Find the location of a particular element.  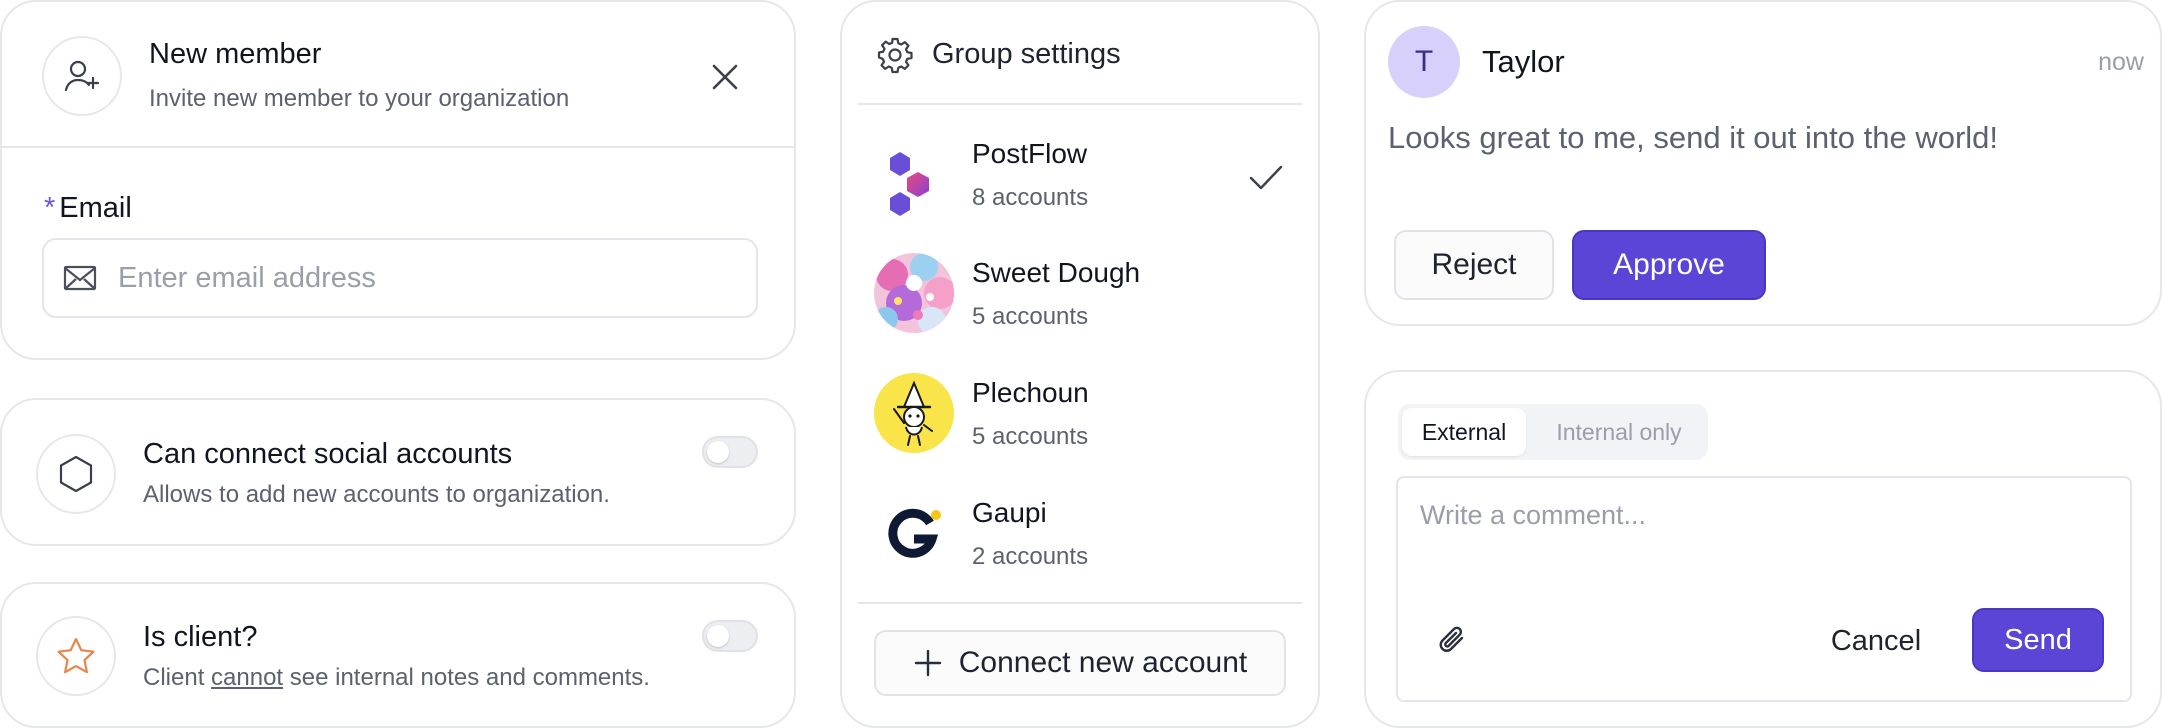

tab-external-label: External is located at coordinates (1464, 431).